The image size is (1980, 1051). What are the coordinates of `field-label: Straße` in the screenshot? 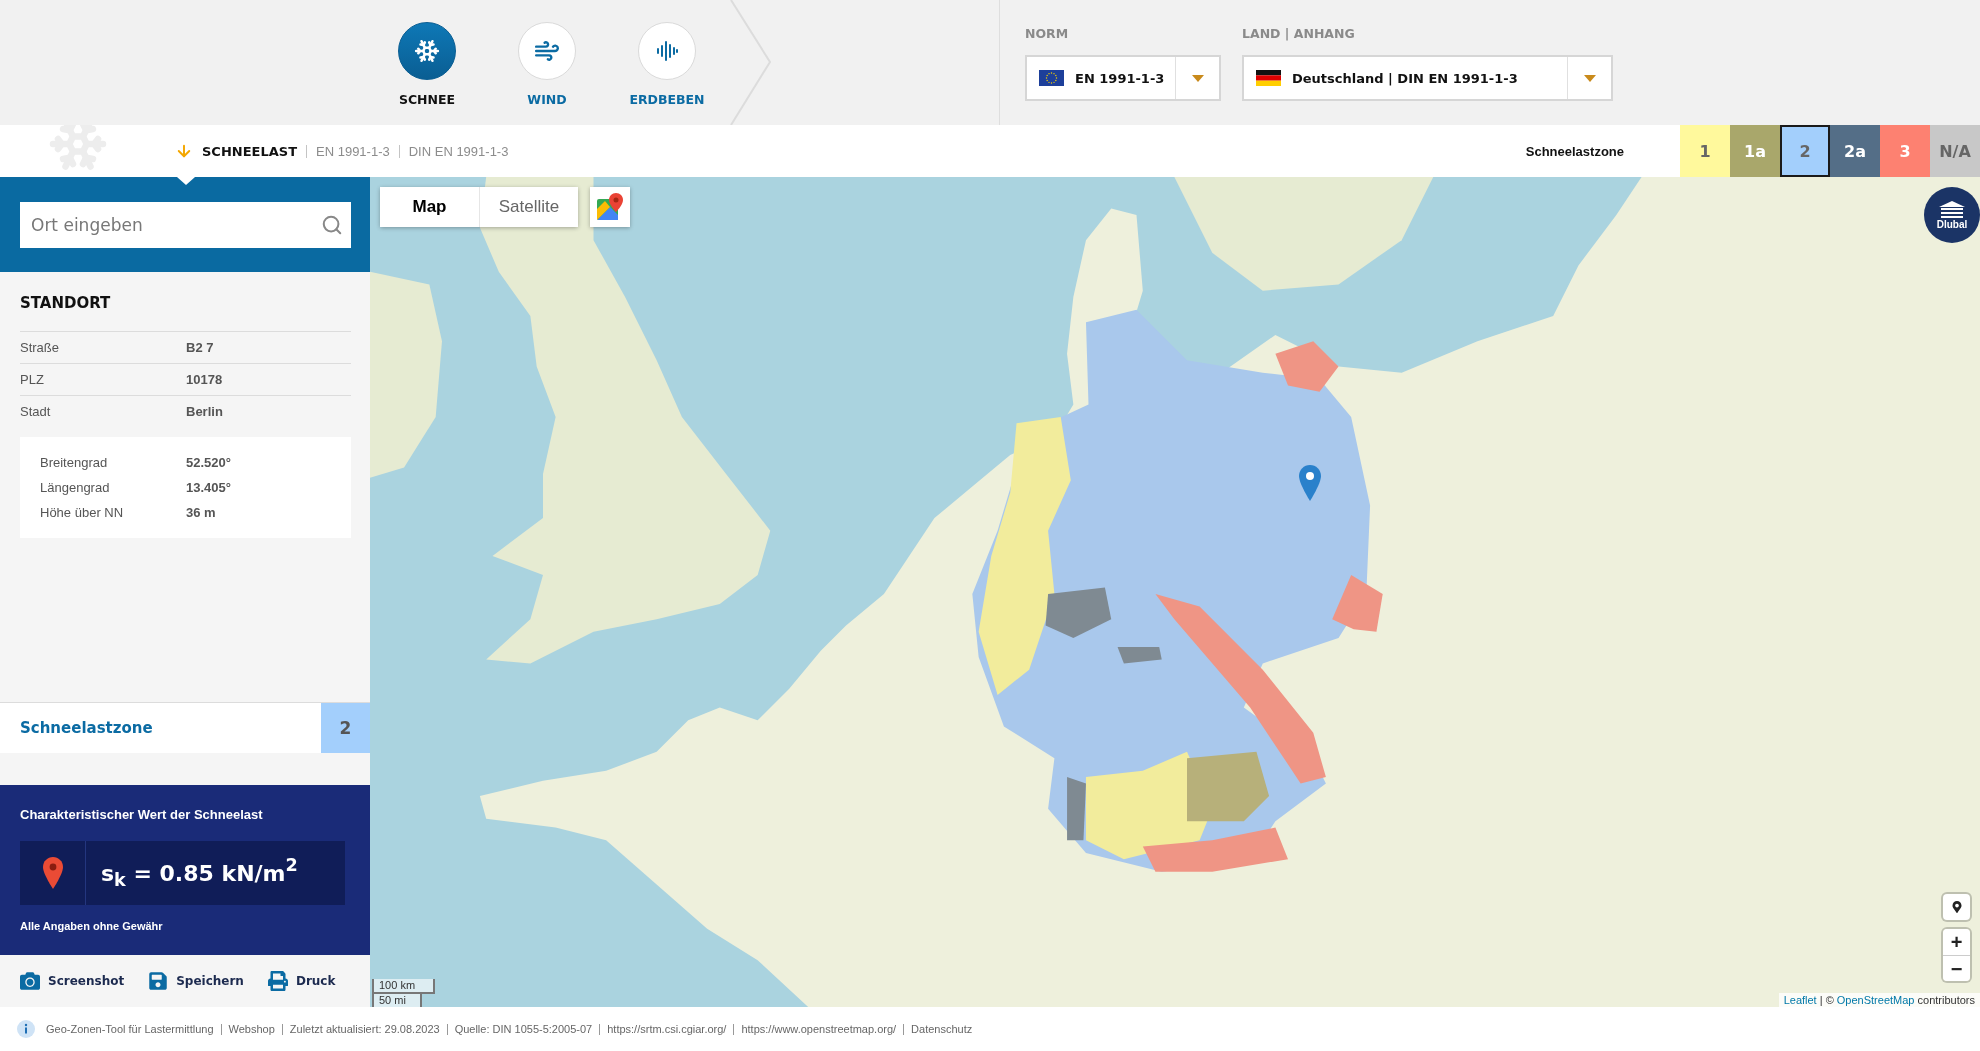 It's located at (39, 347).